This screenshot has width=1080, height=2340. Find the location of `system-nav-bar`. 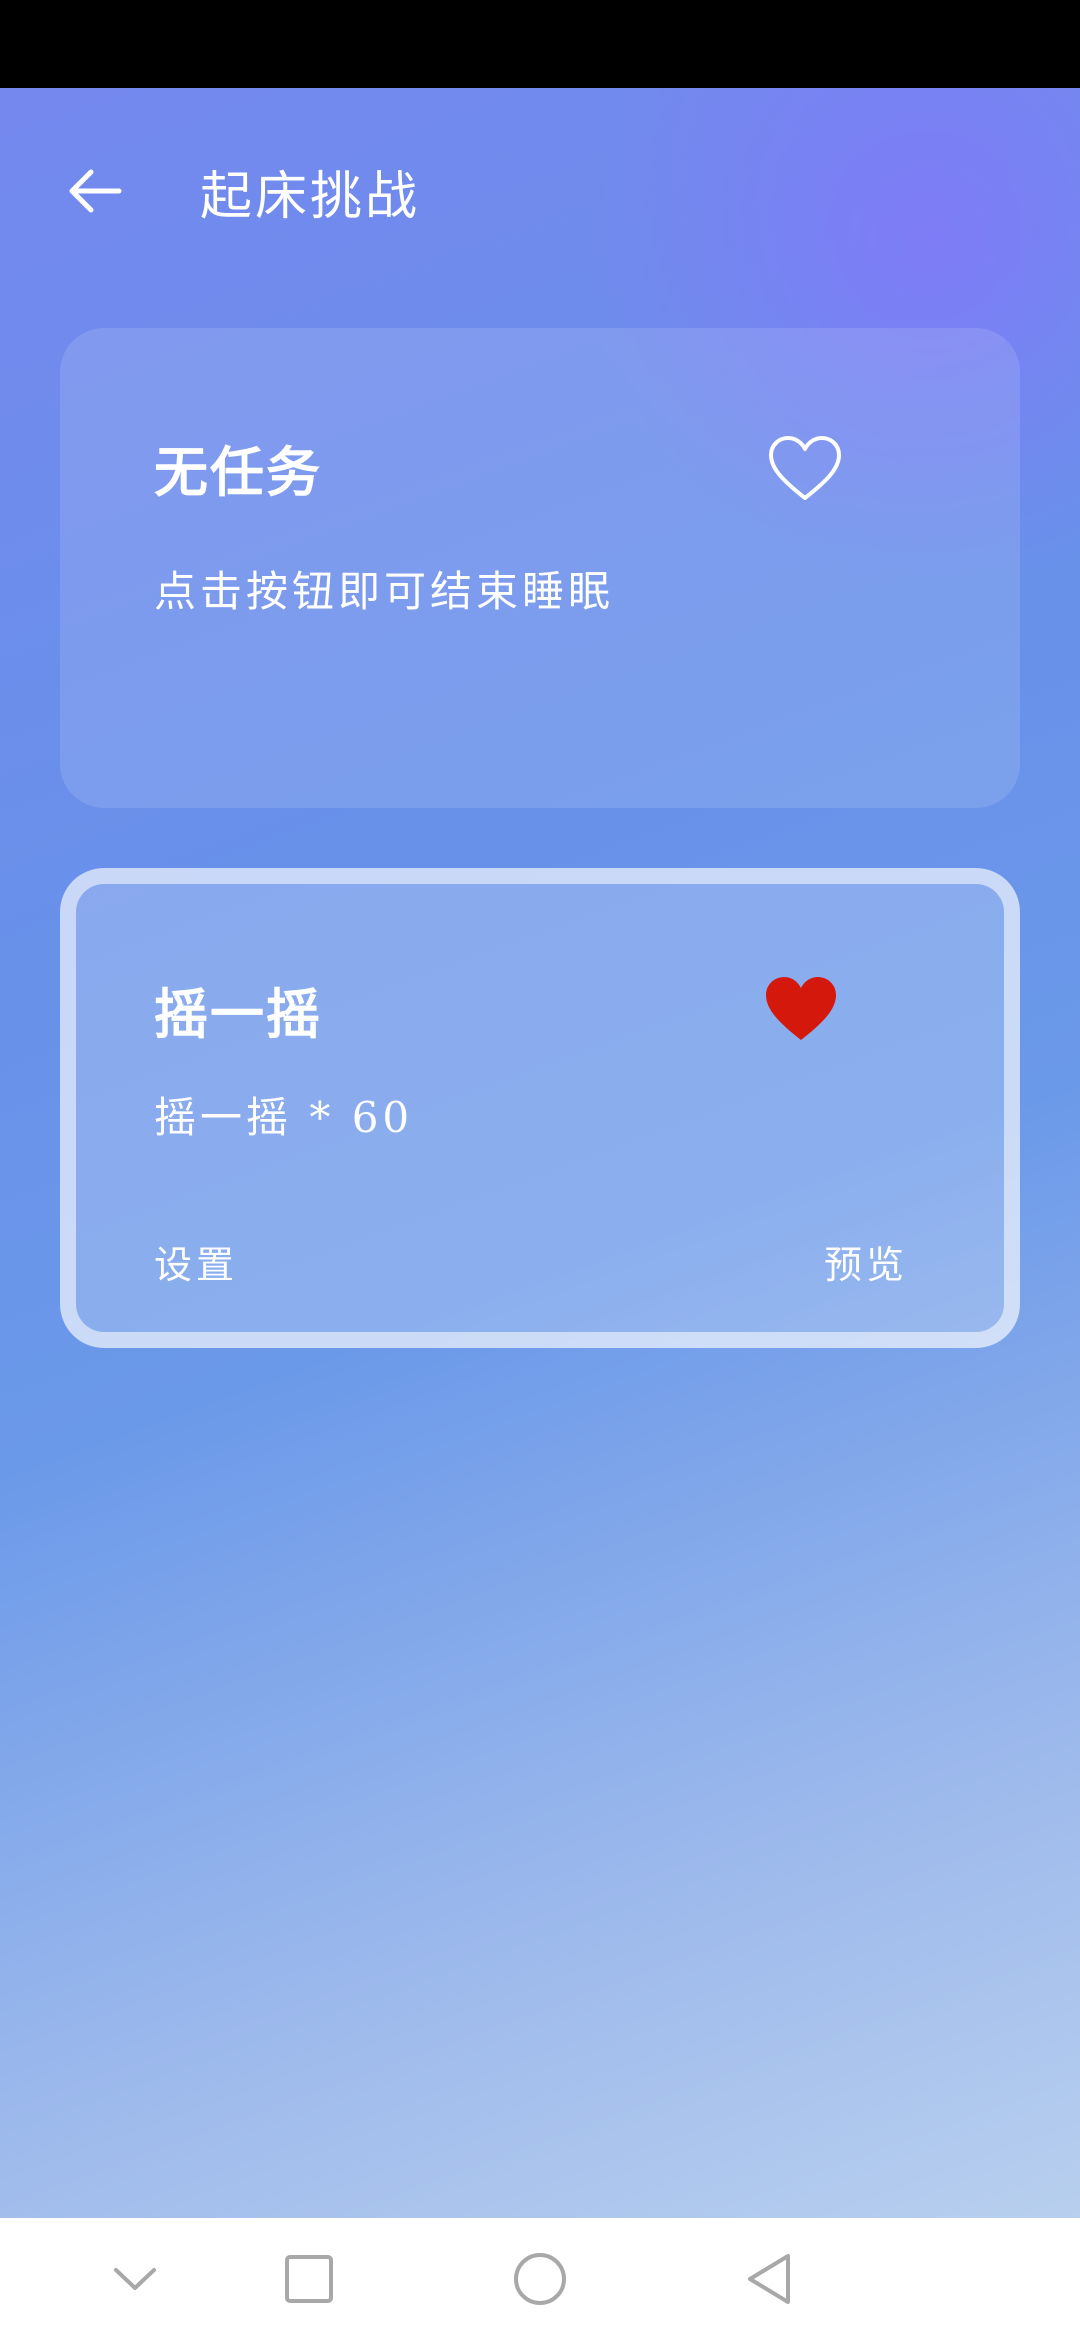

system-nav-bar is located at coordinates (540, 2279).